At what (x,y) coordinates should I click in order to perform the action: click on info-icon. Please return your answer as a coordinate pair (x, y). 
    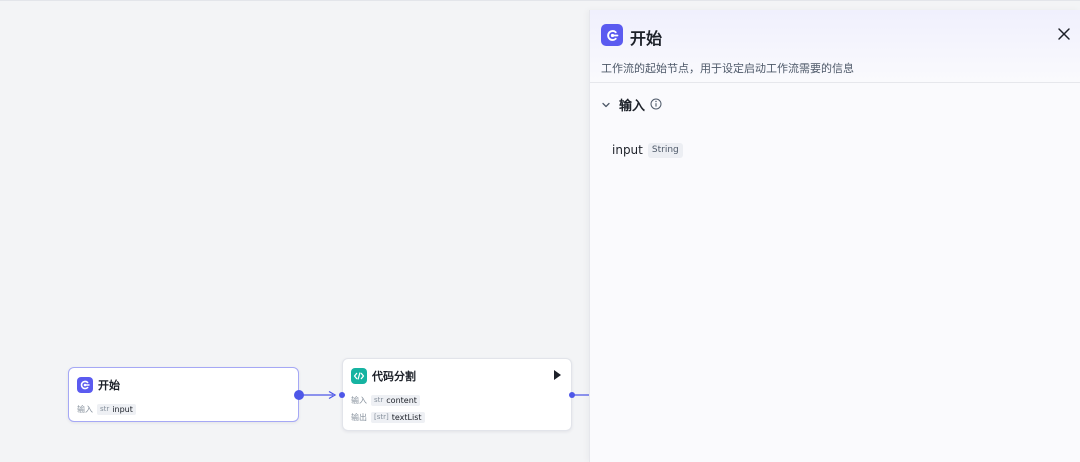
    Looking at the image, I should click on (656, 104).